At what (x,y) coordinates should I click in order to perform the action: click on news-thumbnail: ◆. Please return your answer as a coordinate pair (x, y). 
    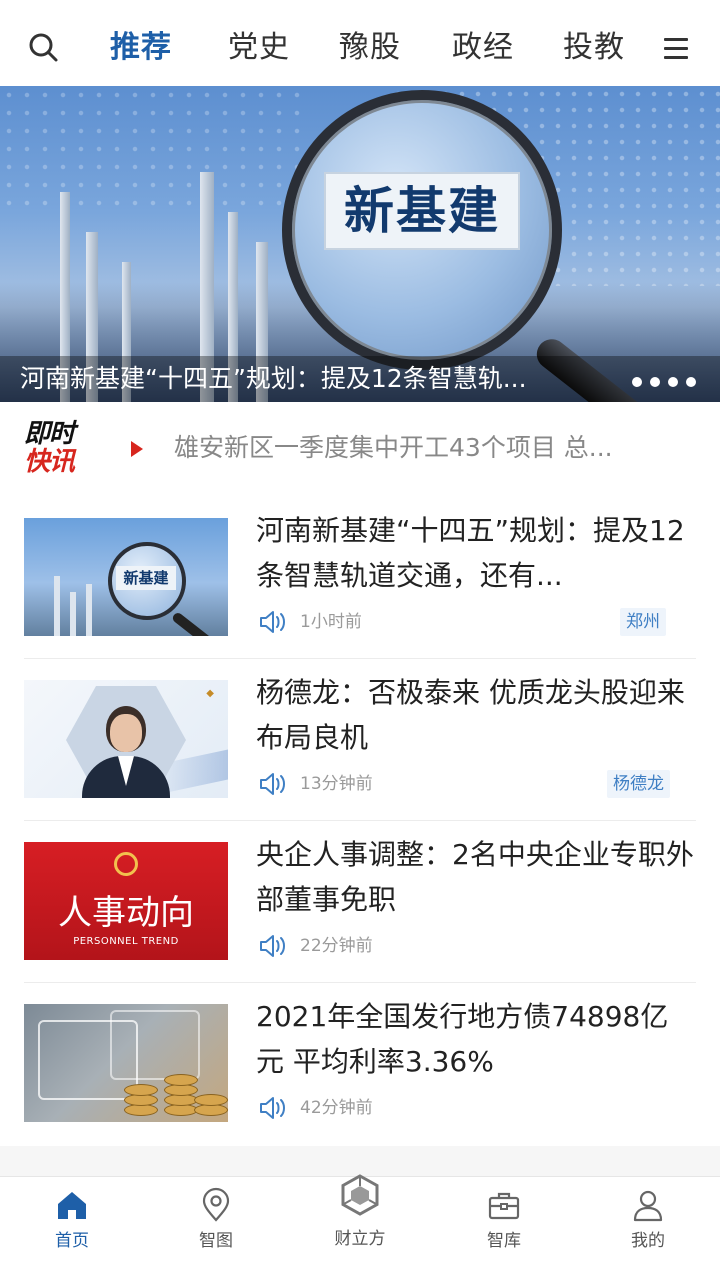
    Looking at the image, I should click on (126, 739).